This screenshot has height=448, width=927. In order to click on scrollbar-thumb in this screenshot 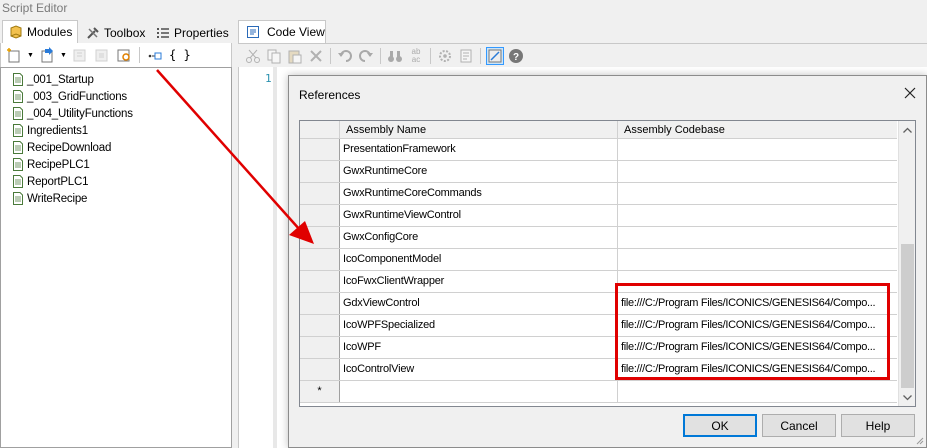, I will do `click(907, 316)`.